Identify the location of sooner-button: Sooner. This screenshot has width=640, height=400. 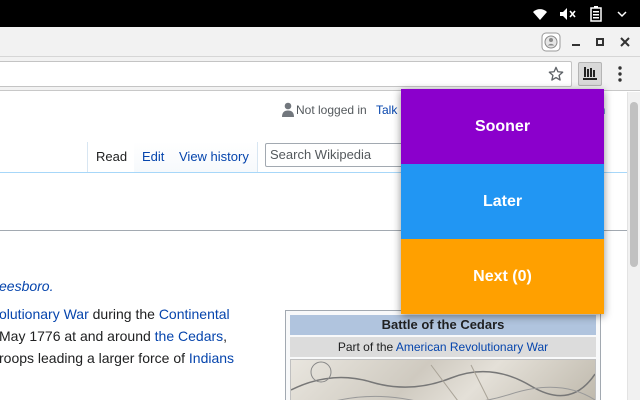
(502, 126).